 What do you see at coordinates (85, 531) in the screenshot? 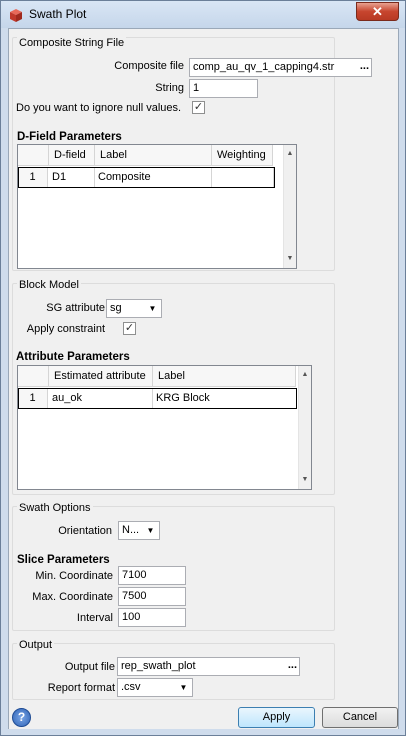
I see `orientation-label: Orientation` at bounding box center [85, 531].